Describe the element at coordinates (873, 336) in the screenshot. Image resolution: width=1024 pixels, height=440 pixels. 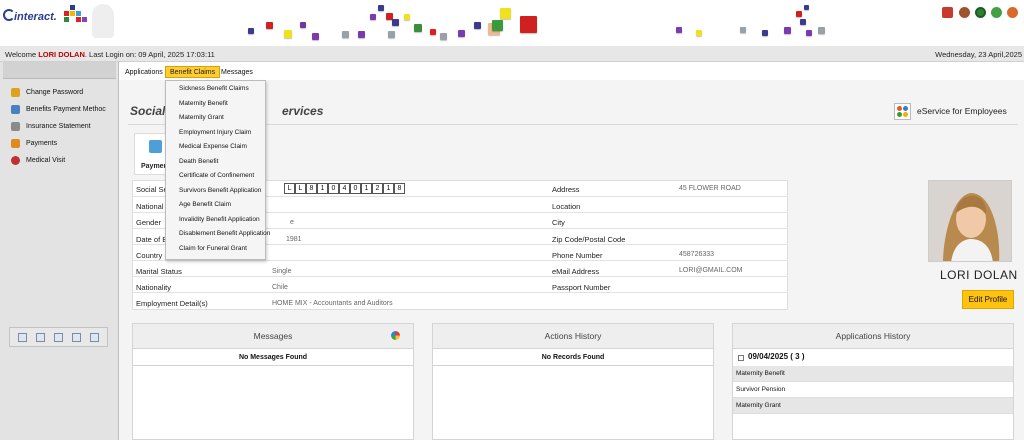
I see `applications-history-title: Applications History` at that location.